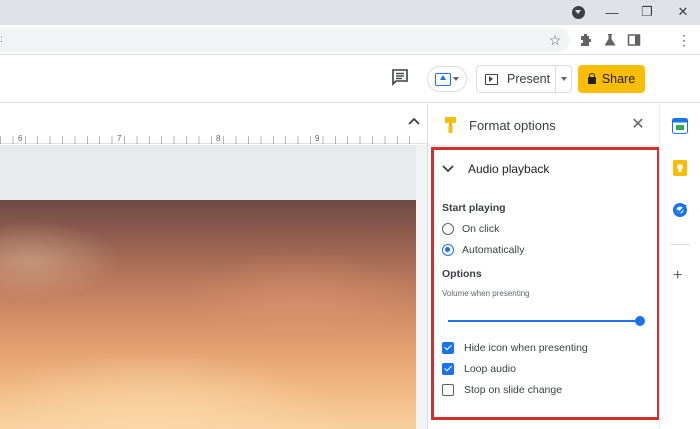 Image resolution: width=700 pixels, height=429 pixels. Describe the element at coordinates (509, 169) in the screenshot. I see `section-title: Audio playback` at that location.